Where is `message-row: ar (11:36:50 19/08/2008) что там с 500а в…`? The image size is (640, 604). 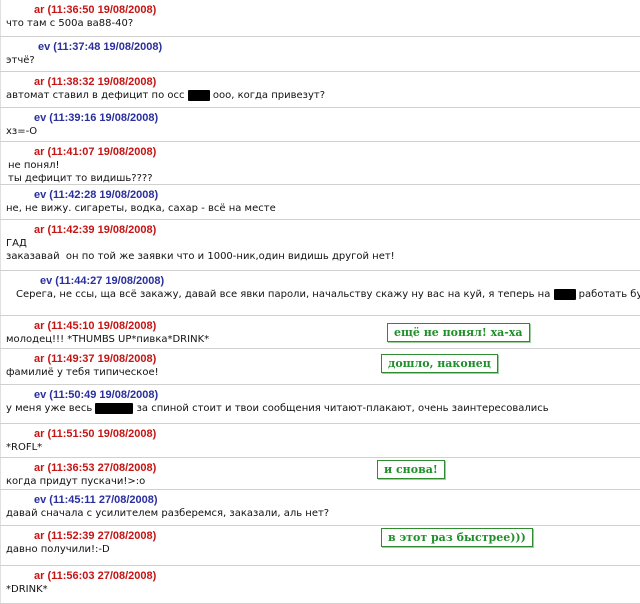
message-row: ar (11:36:50 19/08/2008) что там с 500а в… is located at coordinates (320, 18).